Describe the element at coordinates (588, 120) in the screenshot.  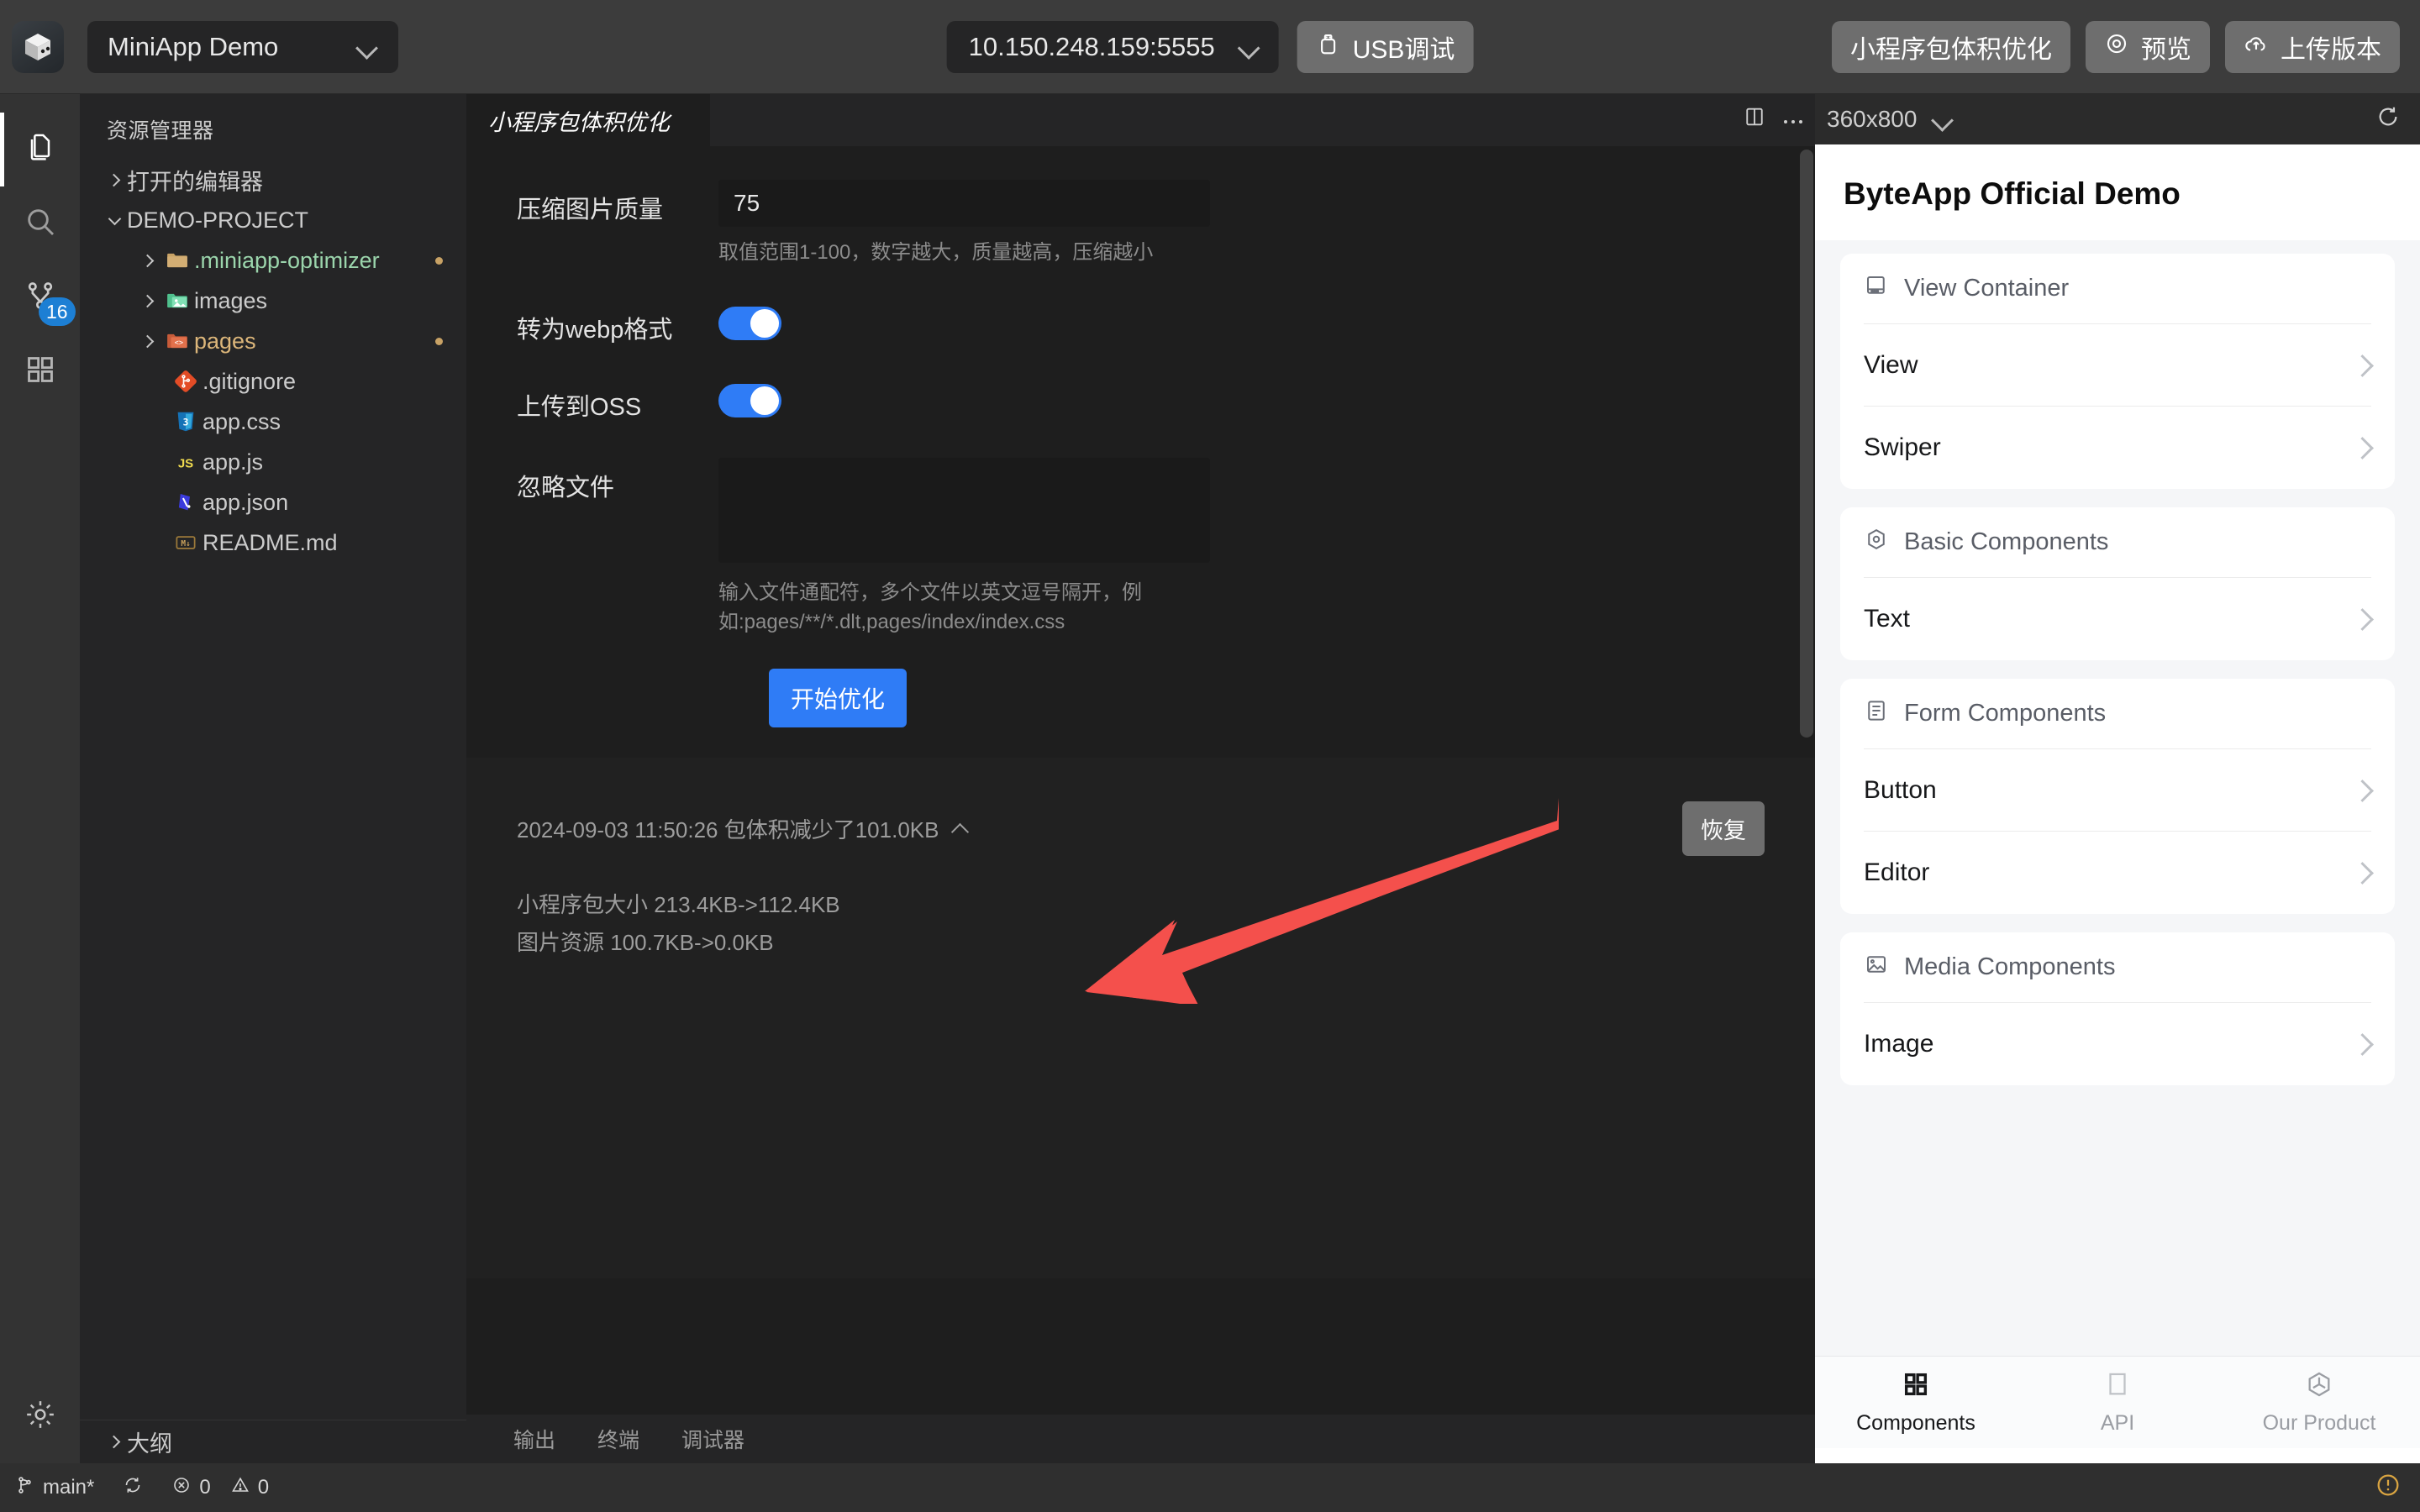
I see `tab-package-optimize: 小程序包体积优化` at that location.